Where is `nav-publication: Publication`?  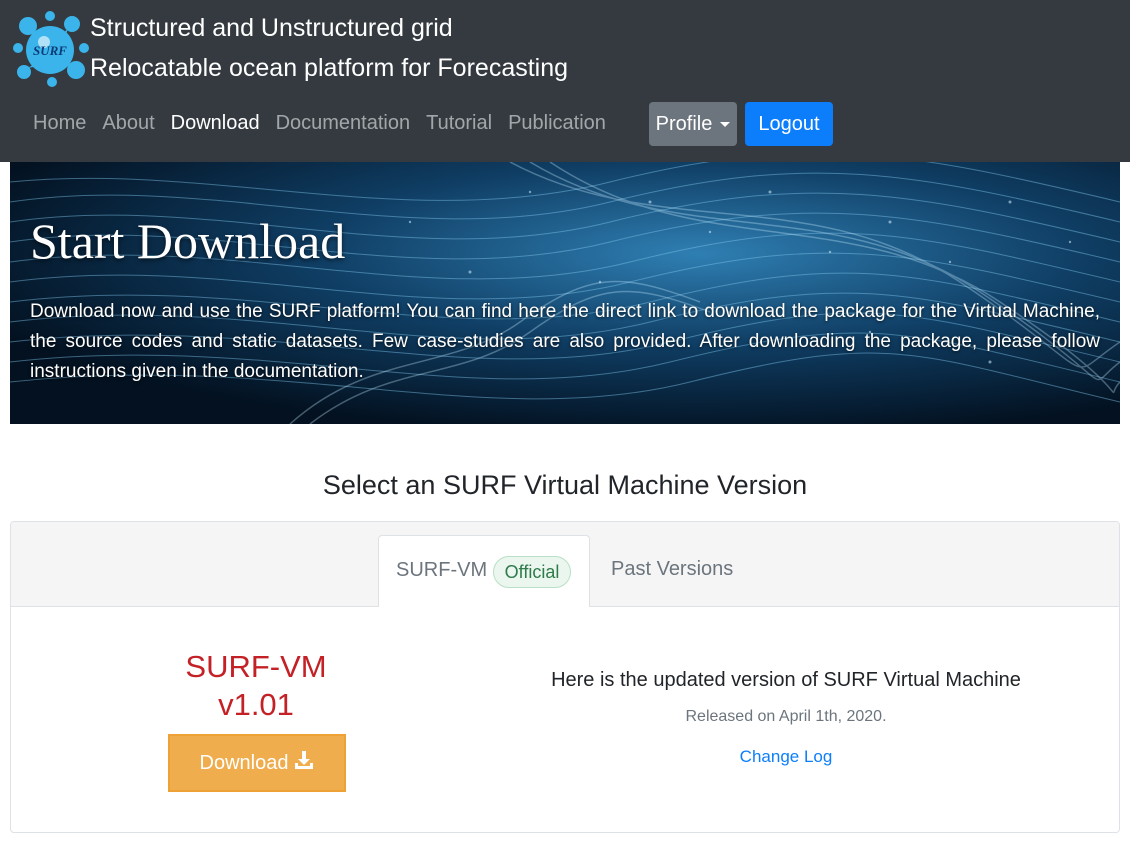
nav-publication: Publication is located at coordinates (557, 123).